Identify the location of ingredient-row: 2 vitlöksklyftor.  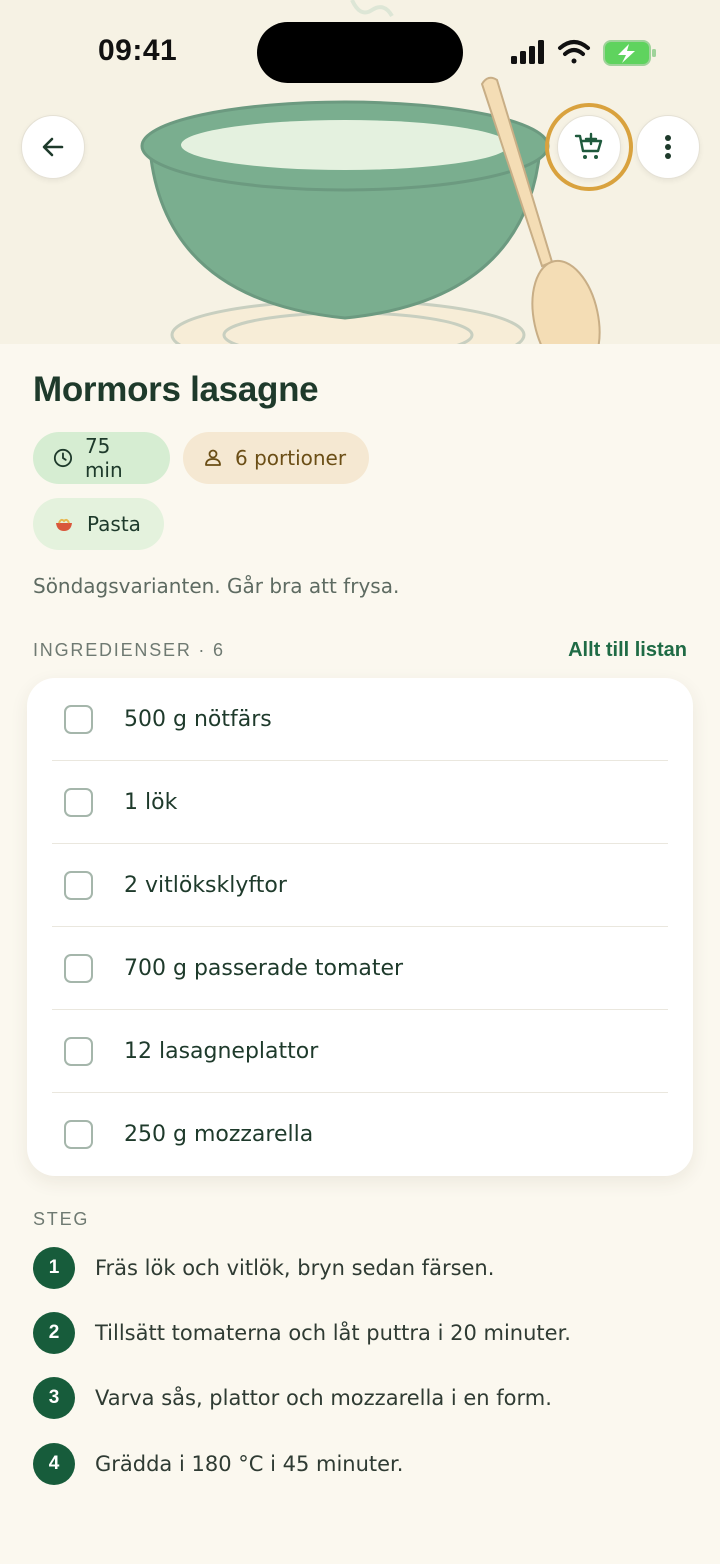
(360, 885).